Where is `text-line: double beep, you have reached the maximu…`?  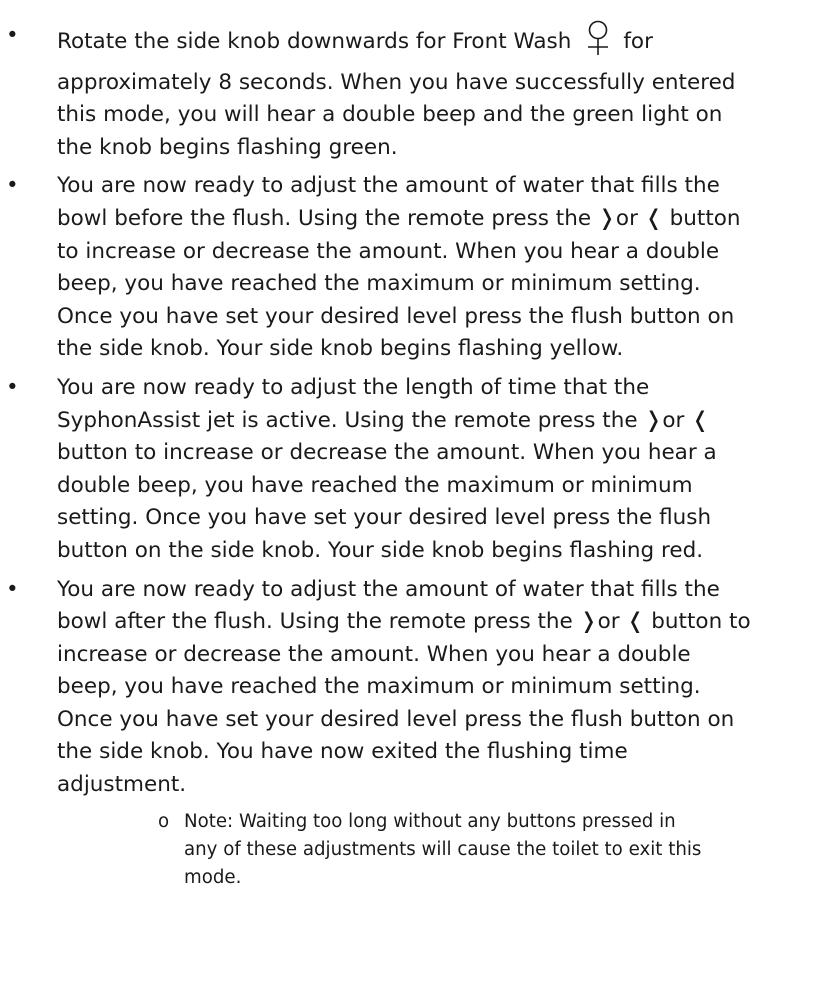 text-line: double beep, you have reached the maximu… is located at coordinates (375, 485).